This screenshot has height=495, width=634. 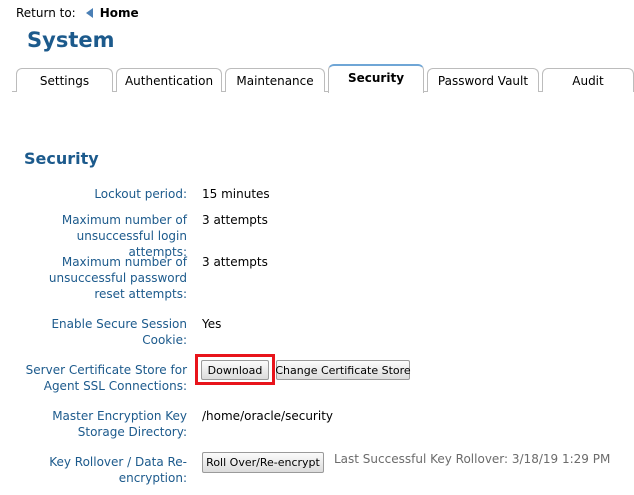 I want to click on page-title: System, so click(x=71, y=40).